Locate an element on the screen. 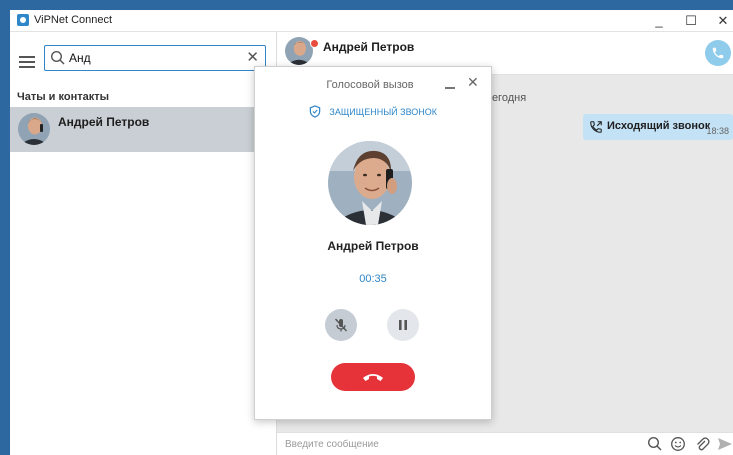 The height and width of the screenshot is (455, 733). pause-icon is located at coordinates (403, 325).